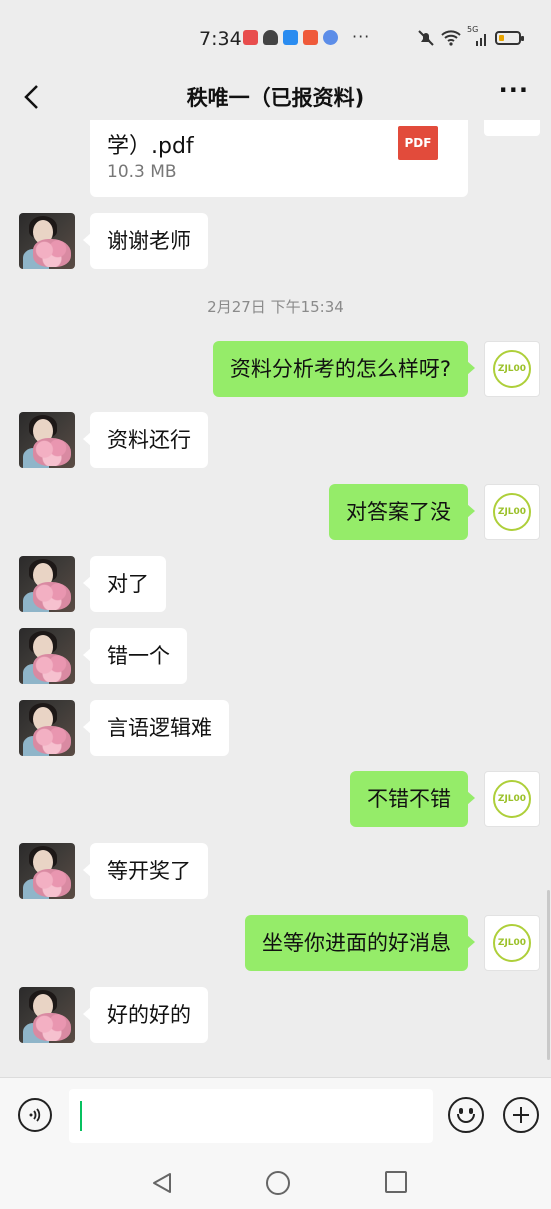  I want to click on notification-icons, so click(290, 37).